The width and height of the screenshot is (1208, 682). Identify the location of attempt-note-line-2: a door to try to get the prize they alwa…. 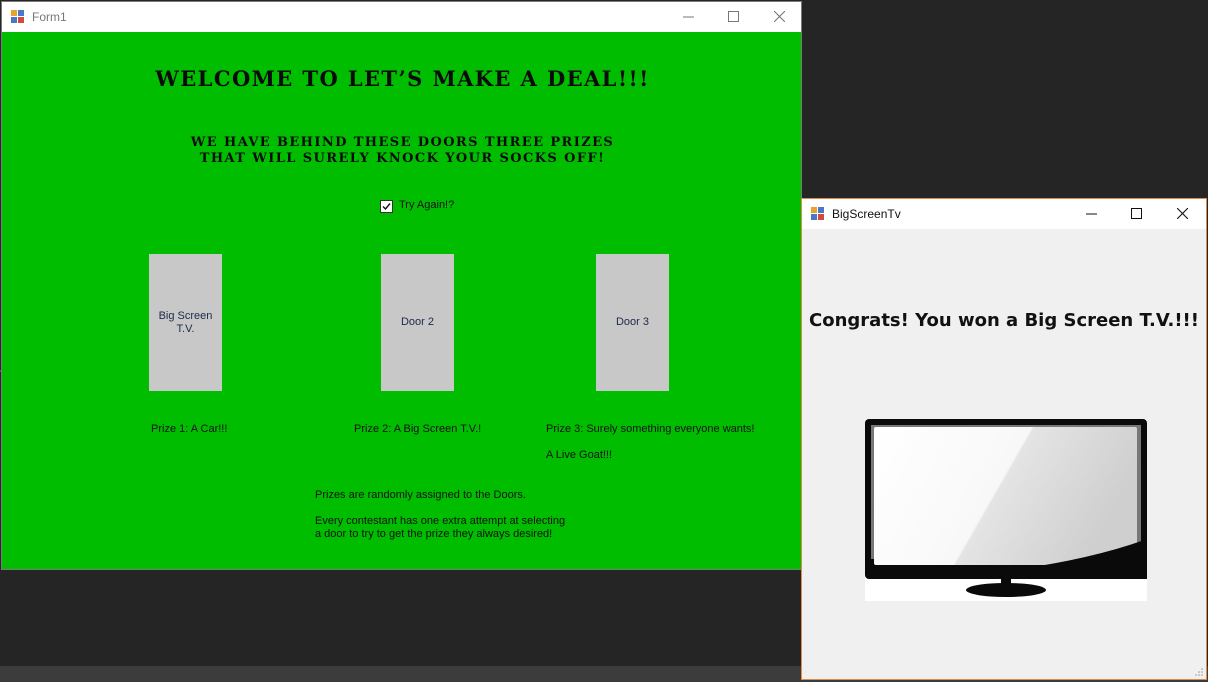
(434, 534).